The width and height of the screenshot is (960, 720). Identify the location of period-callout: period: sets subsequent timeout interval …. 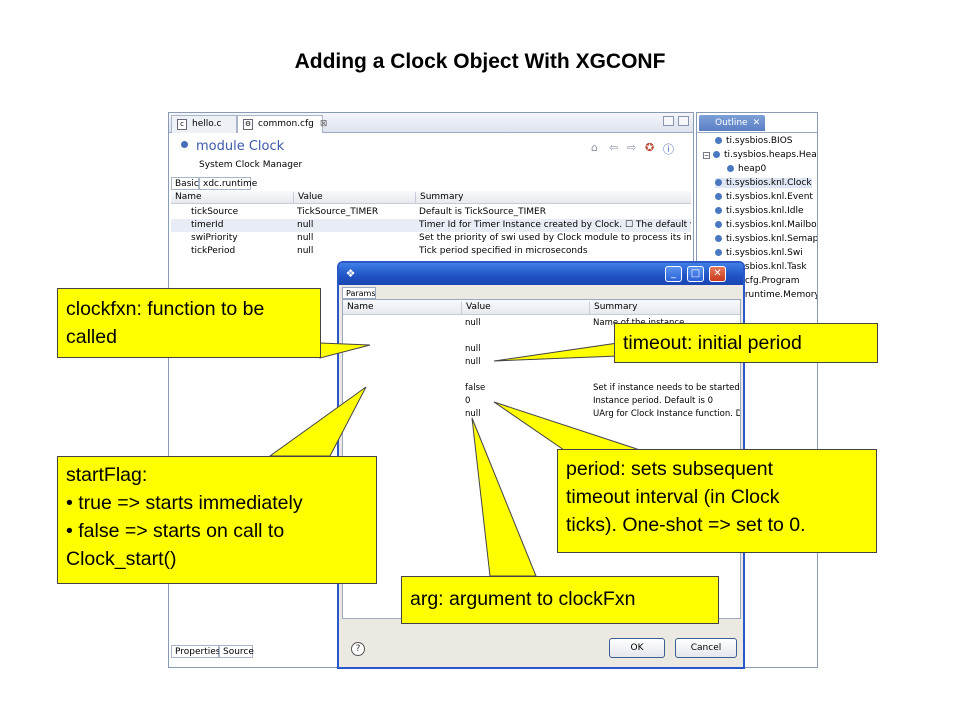
(717, 501).